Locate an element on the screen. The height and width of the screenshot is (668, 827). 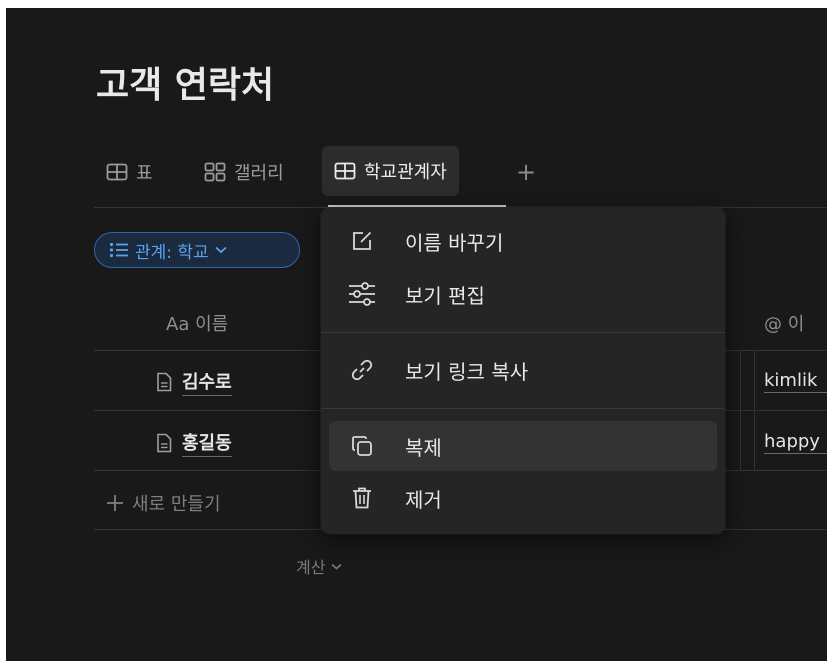
column-label: 이 is located at coordinates (796, 324).